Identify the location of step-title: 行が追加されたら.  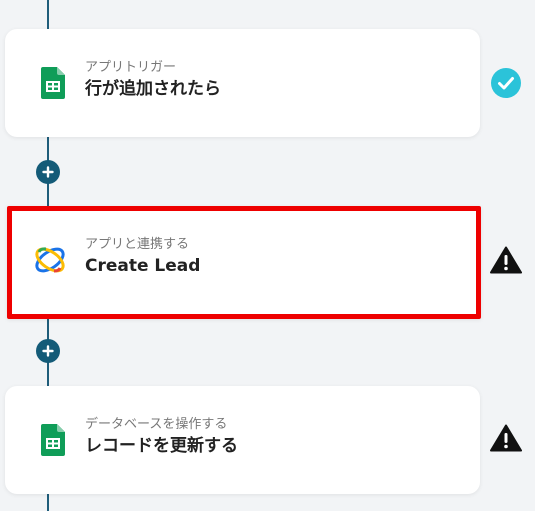
(153, 89).